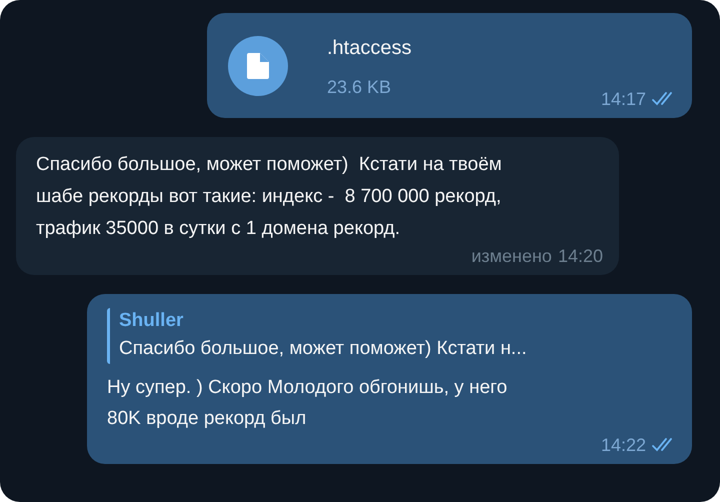  I want to click on message-time: 14:20, so click(580, 256).